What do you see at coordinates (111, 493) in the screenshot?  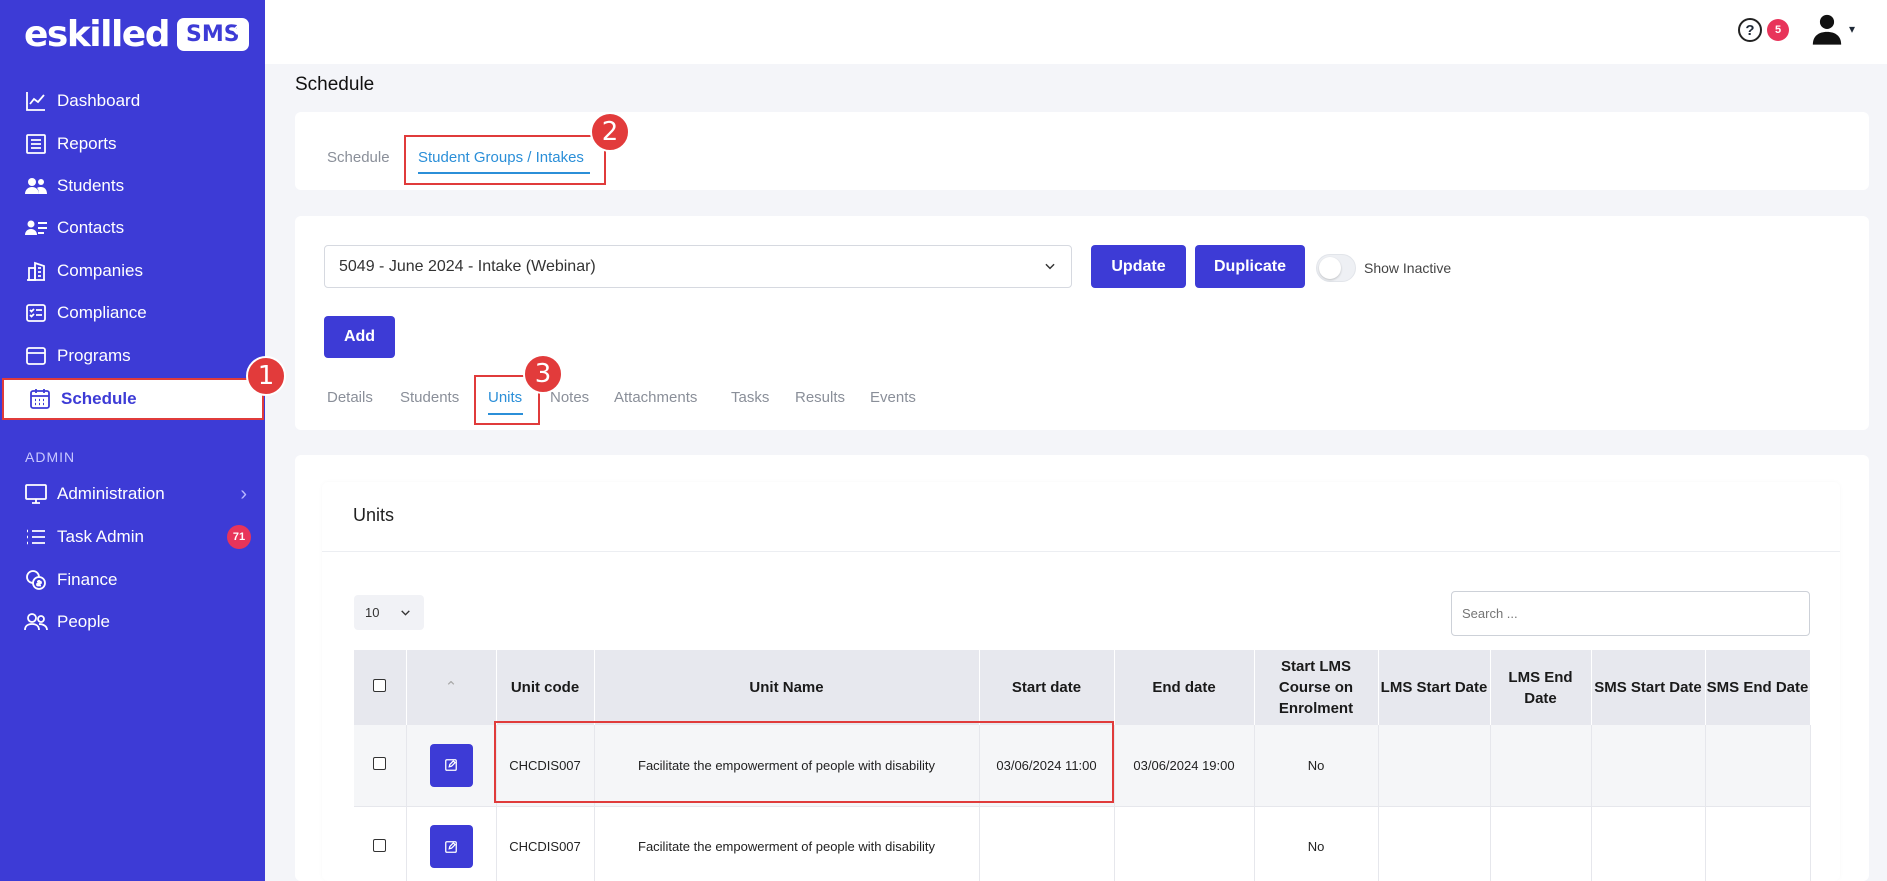 I see `sidebar-item-label: Administration` at bounding box center [111, 493].